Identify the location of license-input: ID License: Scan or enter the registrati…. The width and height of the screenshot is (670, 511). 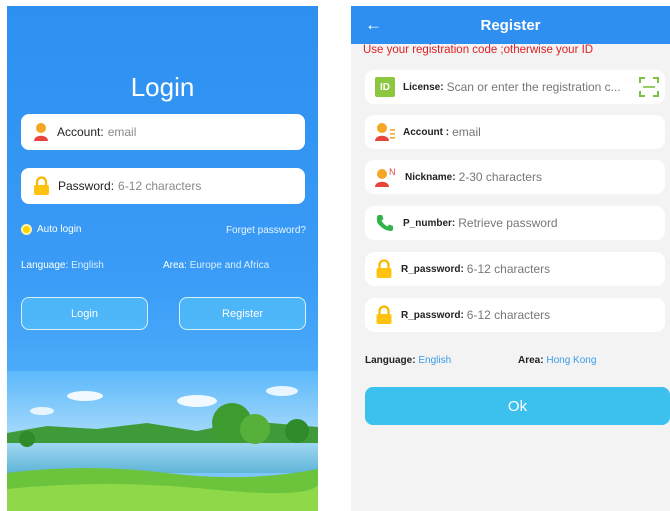
(515, 87).